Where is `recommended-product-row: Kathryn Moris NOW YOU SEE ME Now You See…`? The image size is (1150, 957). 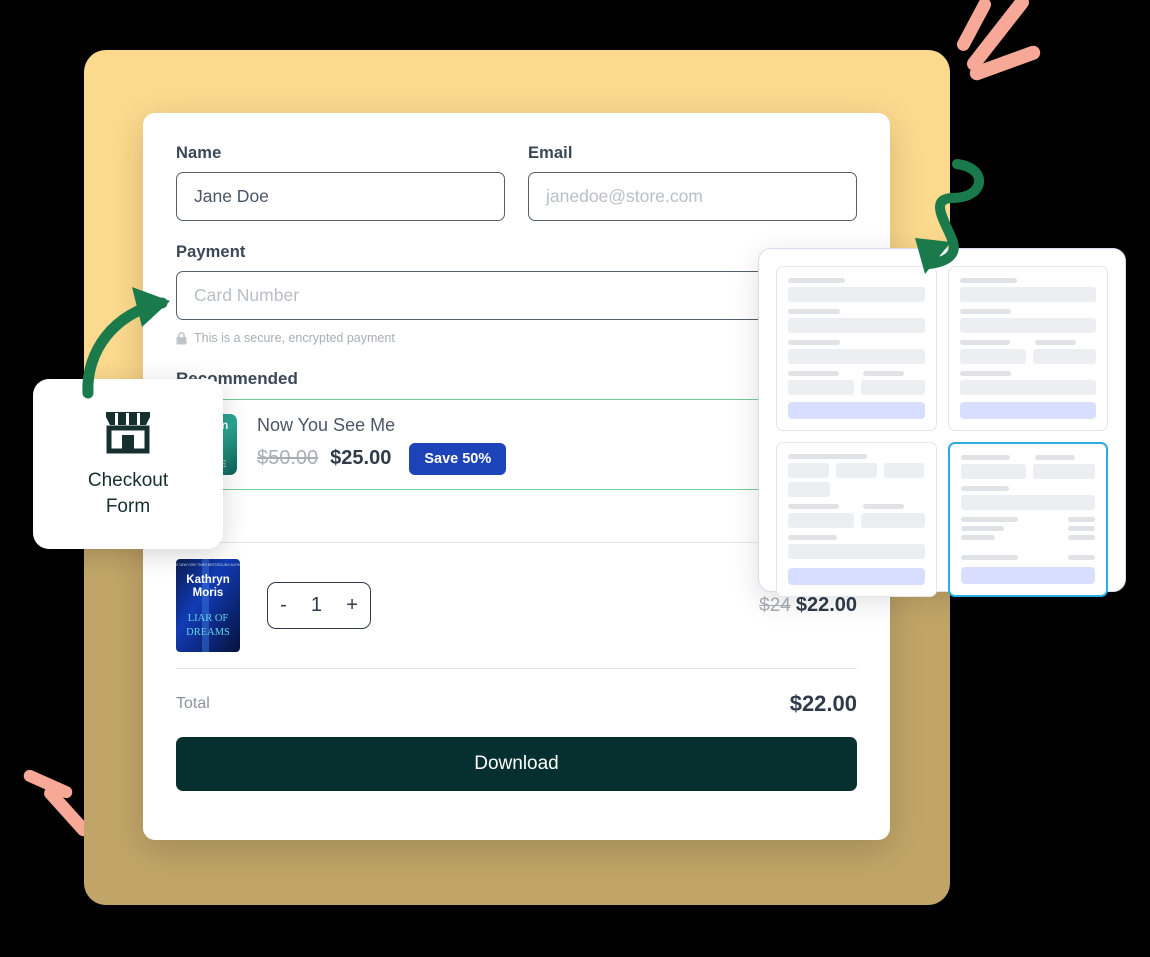 recommended-product-row: Kathryn Moris NOW YOU SEE ME Now You See… is located at coordinates (516, 444).